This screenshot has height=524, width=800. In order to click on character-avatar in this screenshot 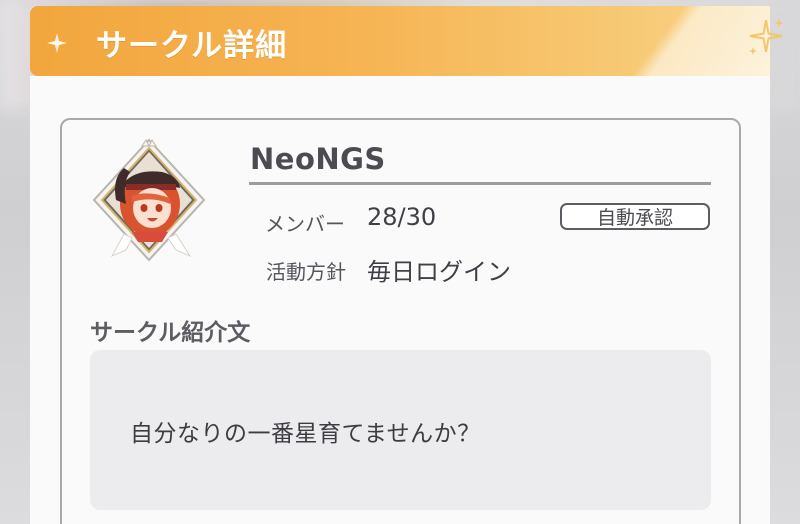, I will do `click(149, 207)`.